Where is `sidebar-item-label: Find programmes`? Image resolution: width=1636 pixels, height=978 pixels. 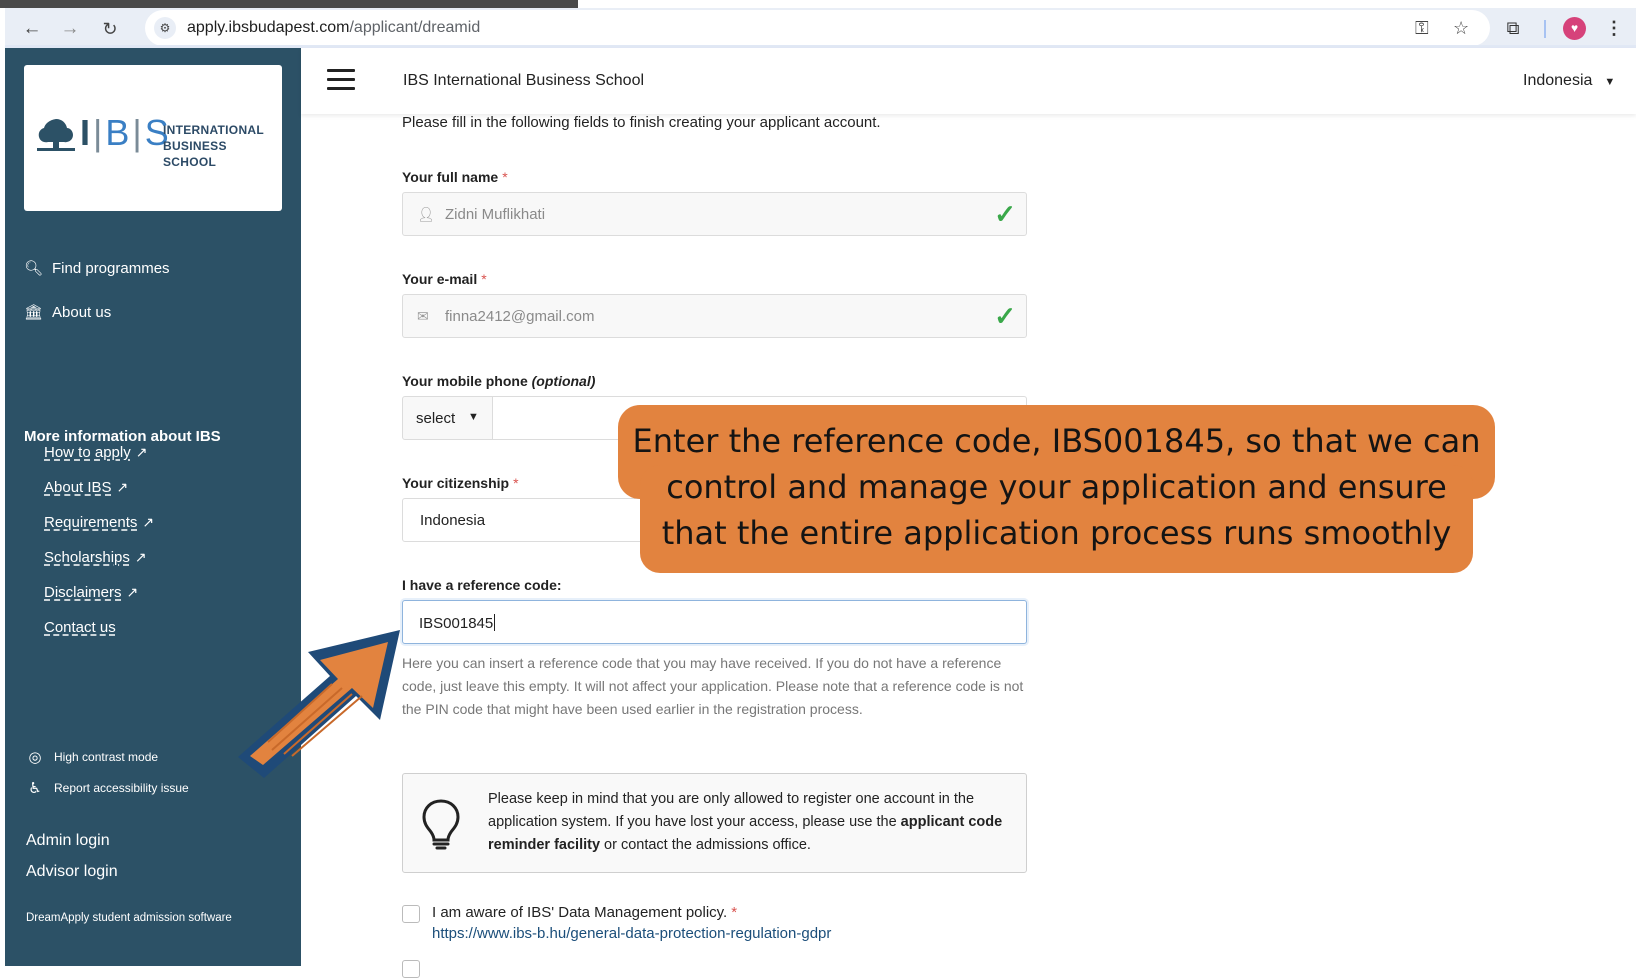 sidebar-item-label: Find programmes is located at coordinates (111, 268).